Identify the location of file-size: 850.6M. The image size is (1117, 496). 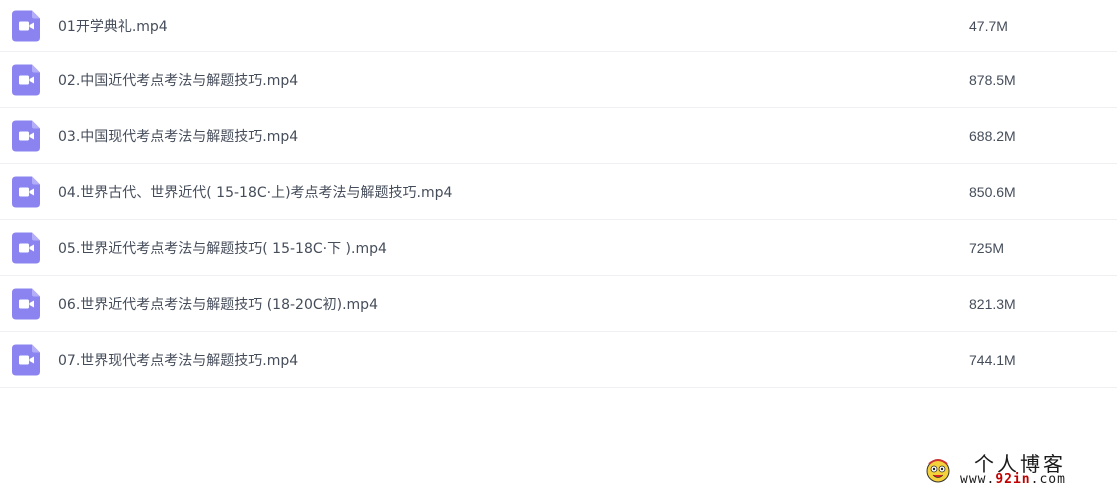
(992, 191).